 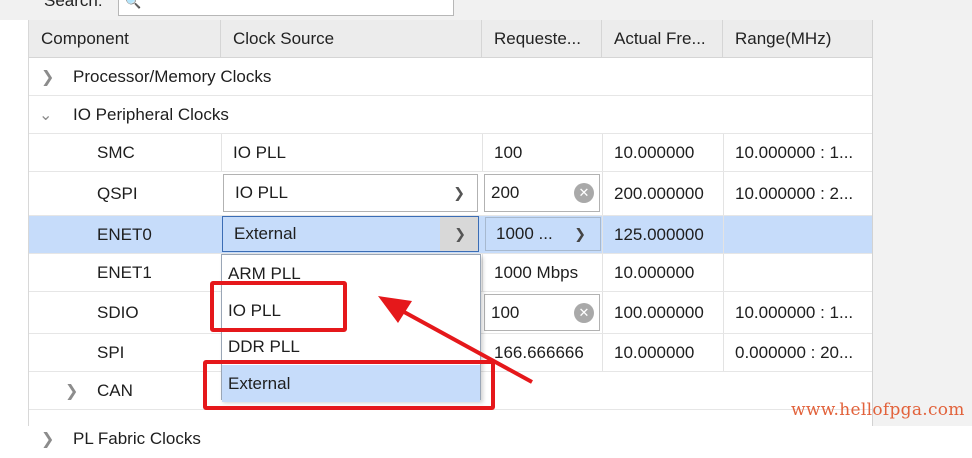 What do you see at coordinates (878, 410) in the screenshot?
I see `watermark-text: www.hellofpga.com` at bounding box center [878, 410].